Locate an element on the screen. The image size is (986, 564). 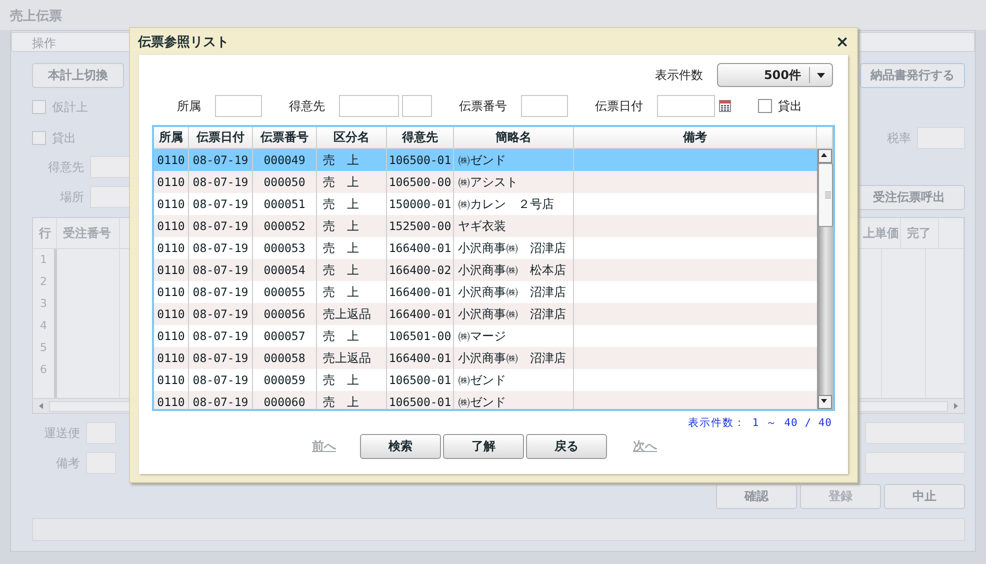
dialog-title: 伝票参照リスト is located at coordinates (183, 42).